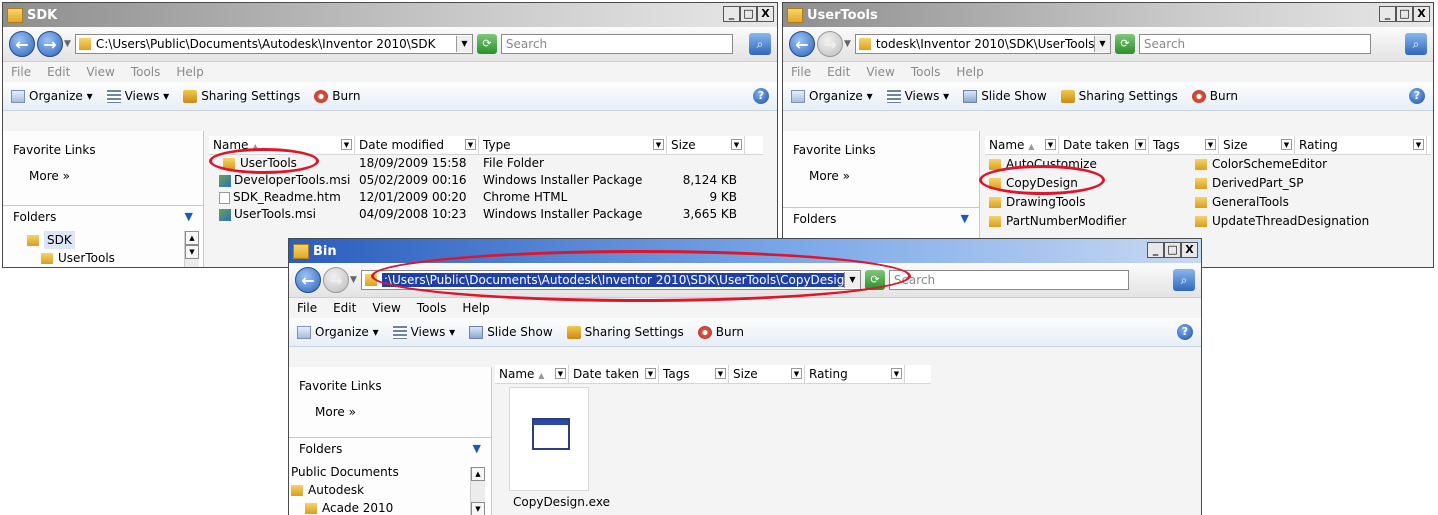  Describe the element at coordinates (417, 145) in the screenshot. I see `column-date-modified: Date modified ▼` at that location.